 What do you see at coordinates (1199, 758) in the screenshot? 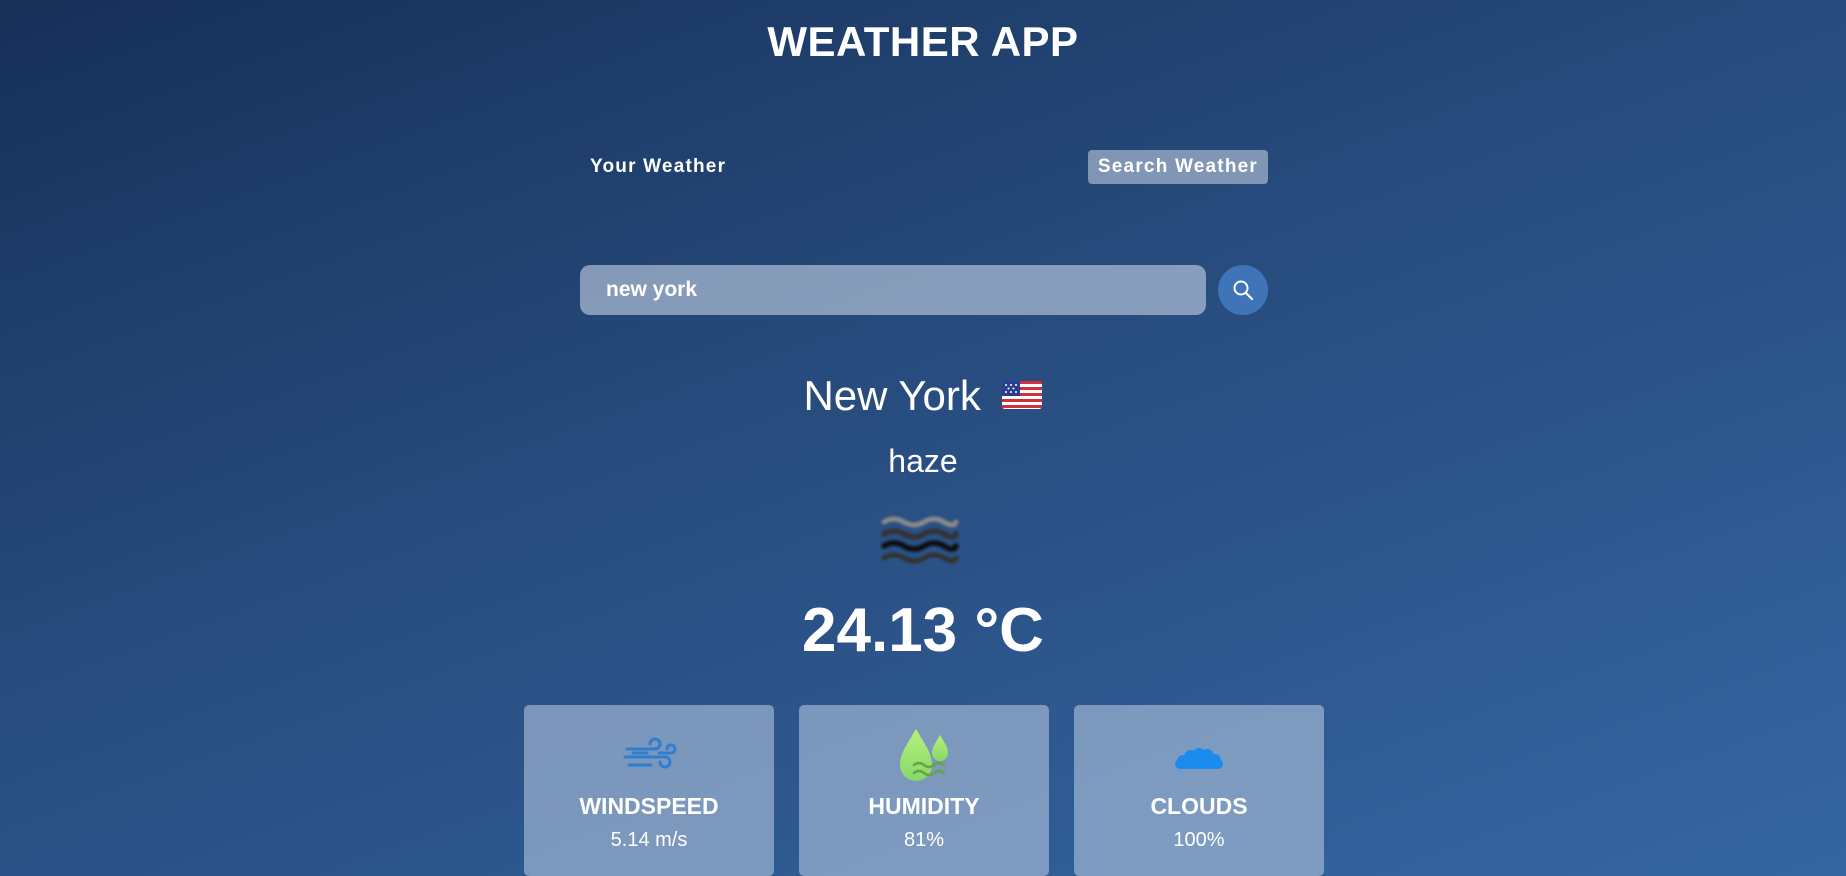
I see `clouds-icon` at bounding box center [1199, 758].